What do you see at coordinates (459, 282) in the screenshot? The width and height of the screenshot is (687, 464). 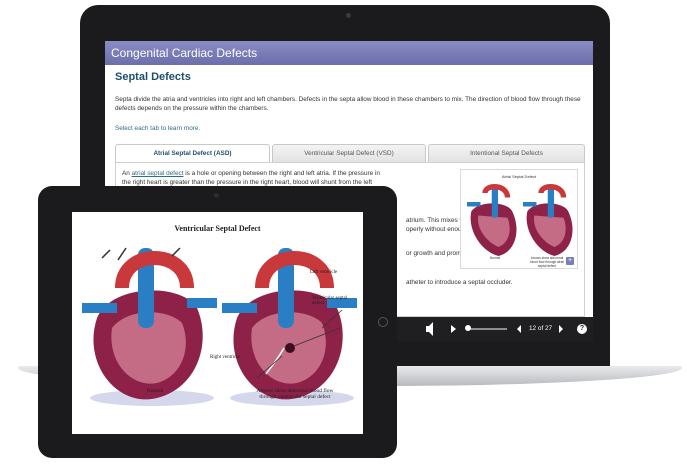 I see `panel-line: atheter to introduce a septal occluder.` at bounding box center [459, 282].